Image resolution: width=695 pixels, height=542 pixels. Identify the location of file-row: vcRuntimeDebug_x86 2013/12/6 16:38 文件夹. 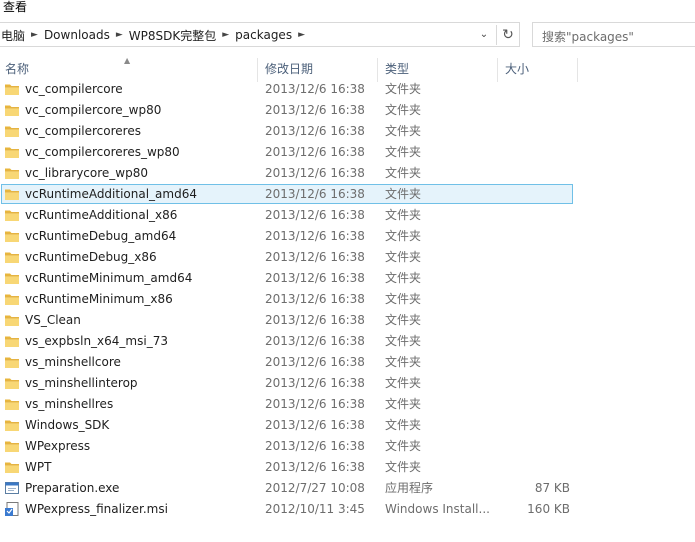
(347, 257).